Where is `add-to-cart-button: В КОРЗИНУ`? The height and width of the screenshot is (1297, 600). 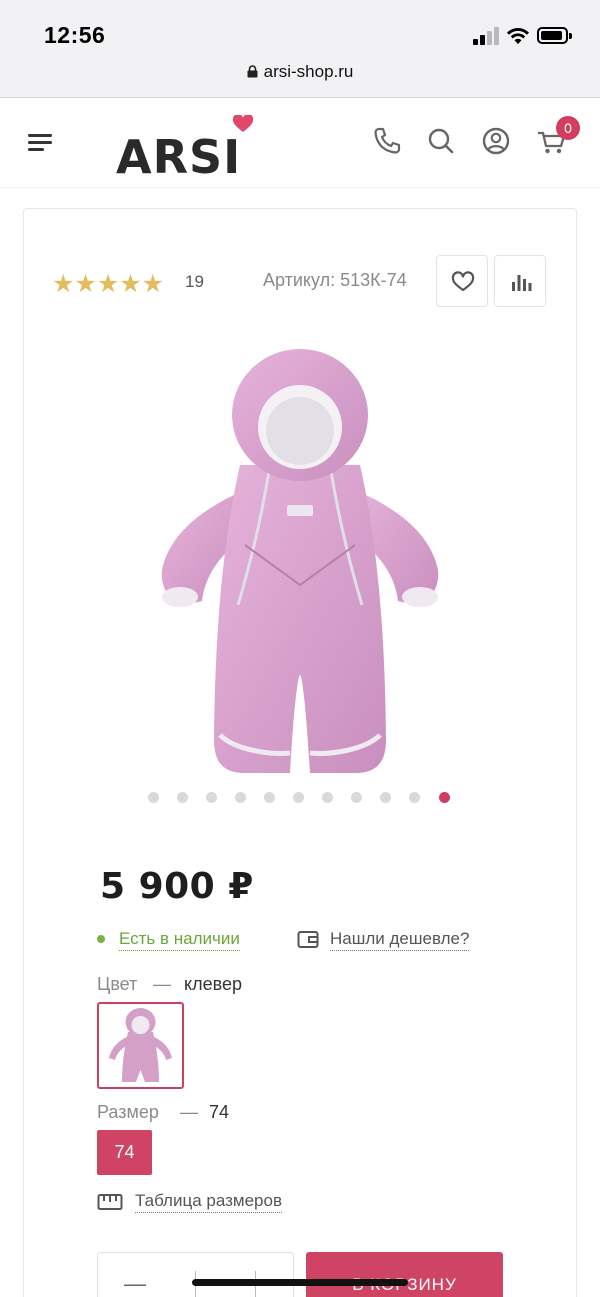 add-to-cart-button: В КОРЗИНУ is located at coordinates (404, 1274).